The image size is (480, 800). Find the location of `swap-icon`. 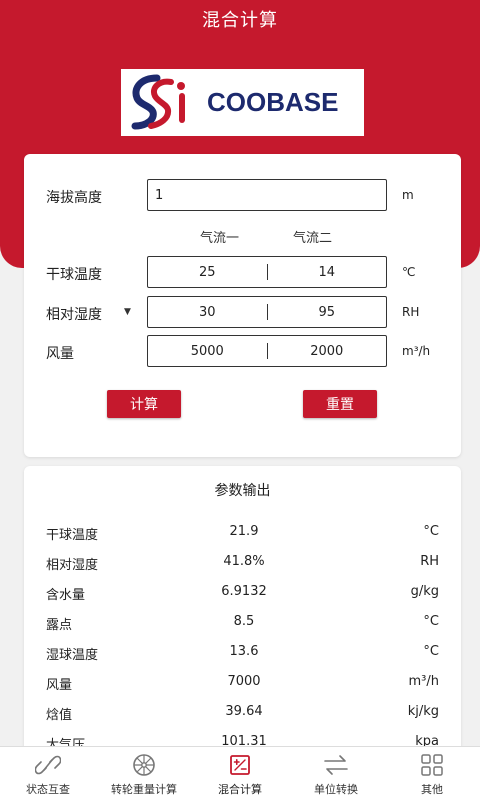

swap-icon is located at coordinates (336, 765).